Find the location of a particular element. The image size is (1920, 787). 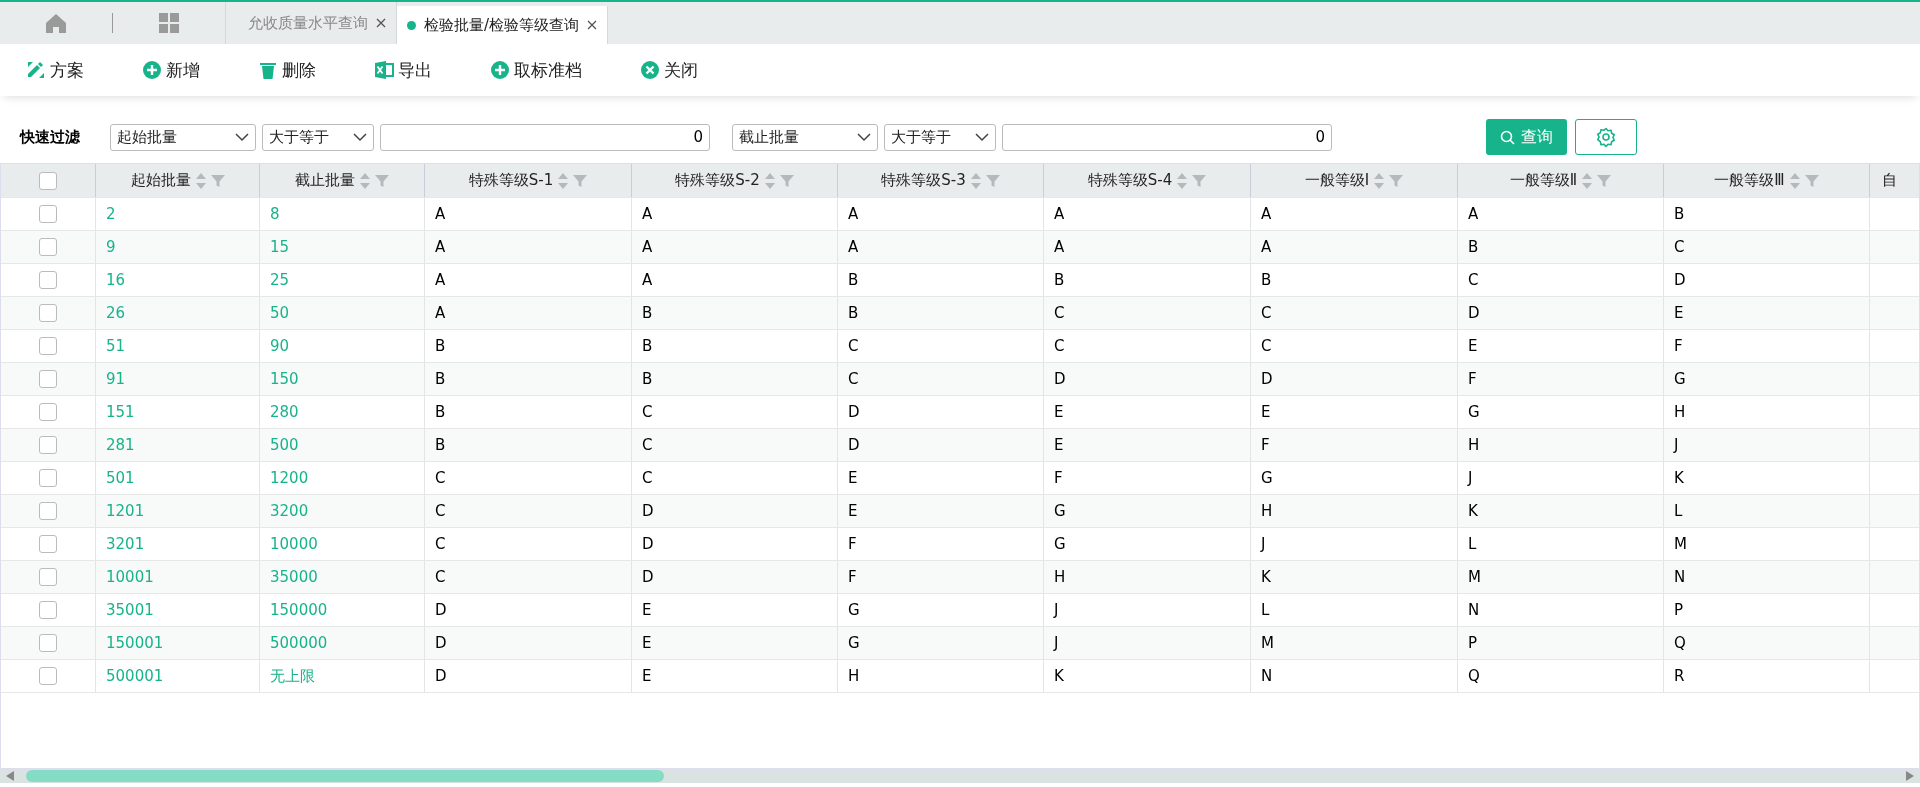

table-cell: 281 is located at coordinates (120, 445).